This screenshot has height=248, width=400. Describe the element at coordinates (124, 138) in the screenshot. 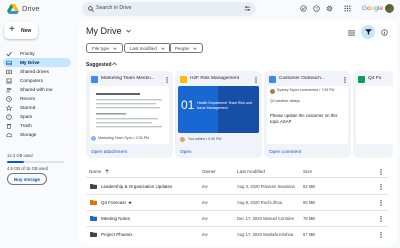

I see `card-meta: Marketing Team Sync • 2:30 PM` at that location.